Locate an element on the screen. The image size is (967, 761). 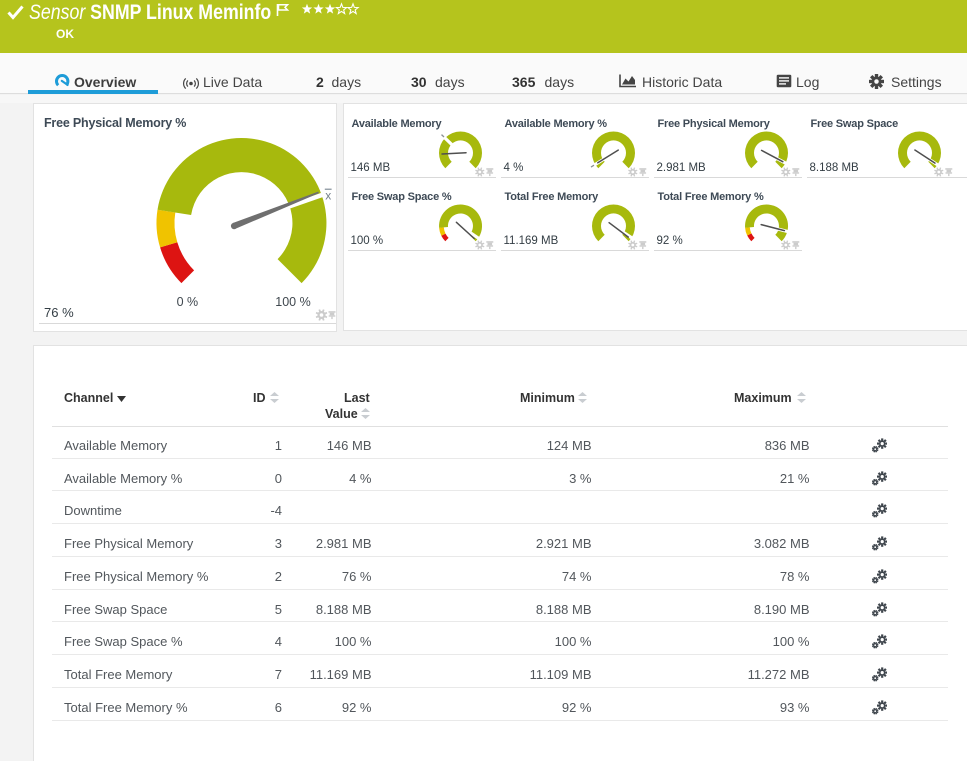
svg-text: 0 % is located at coordinates (188, 302).